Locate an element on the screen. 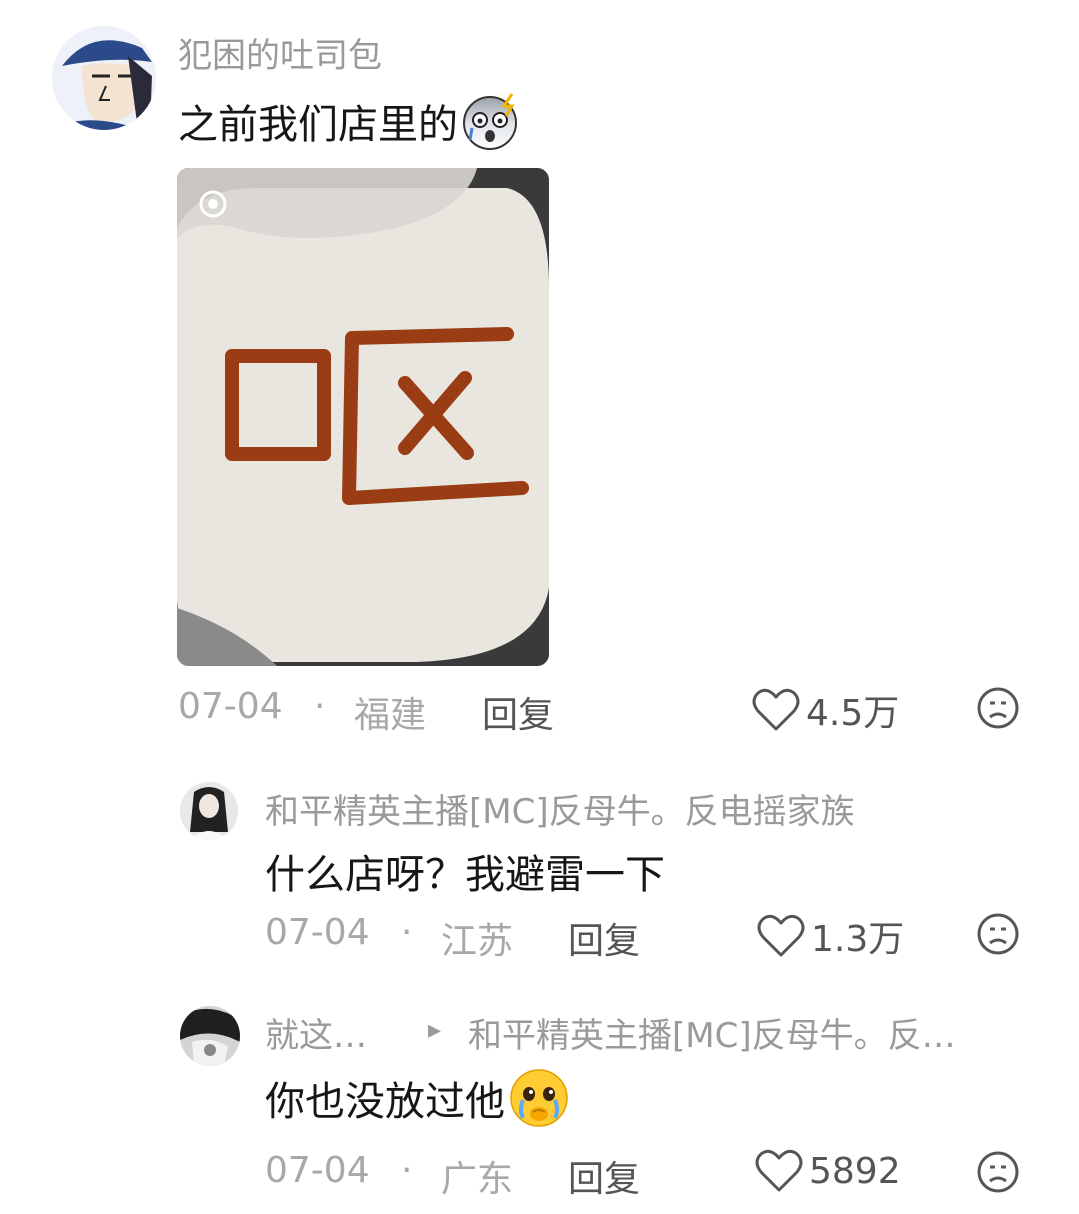 This screenshot has width=1079, height=1214. crying-face-icon is located at coordinates (539, 1098).